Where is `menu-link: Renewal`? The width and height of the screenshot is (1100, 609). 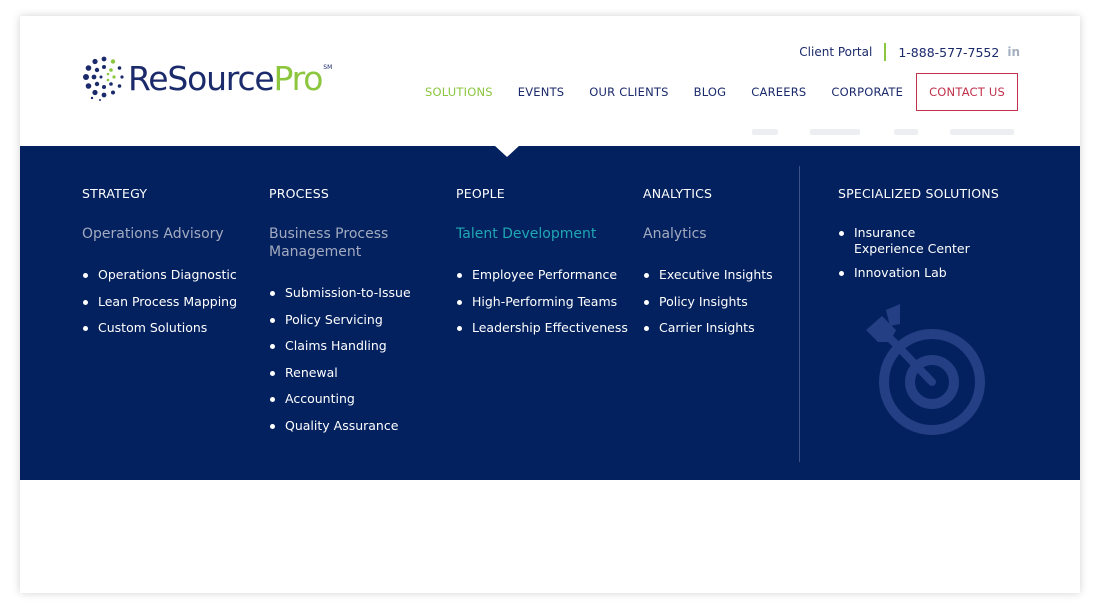
menu-link: Renewal is located at coordinates (340, 373).